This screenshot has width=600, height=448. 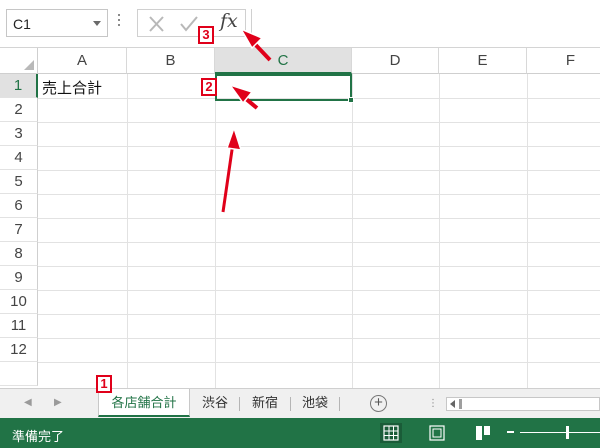 What do you see at coordinates (460, 404) in the screenshot?
I see `scrollbar-thumb` at bounding box center [460, 404].